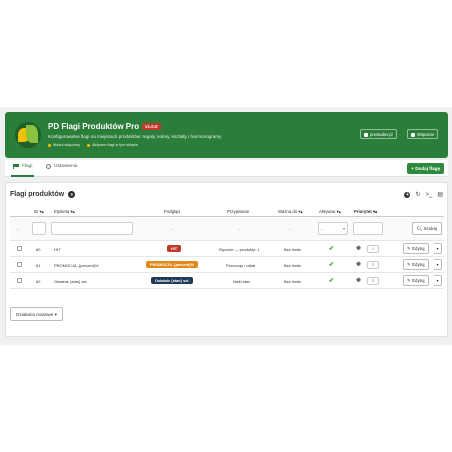  I want to click on filter-select-dash: --, so click(17, 228).